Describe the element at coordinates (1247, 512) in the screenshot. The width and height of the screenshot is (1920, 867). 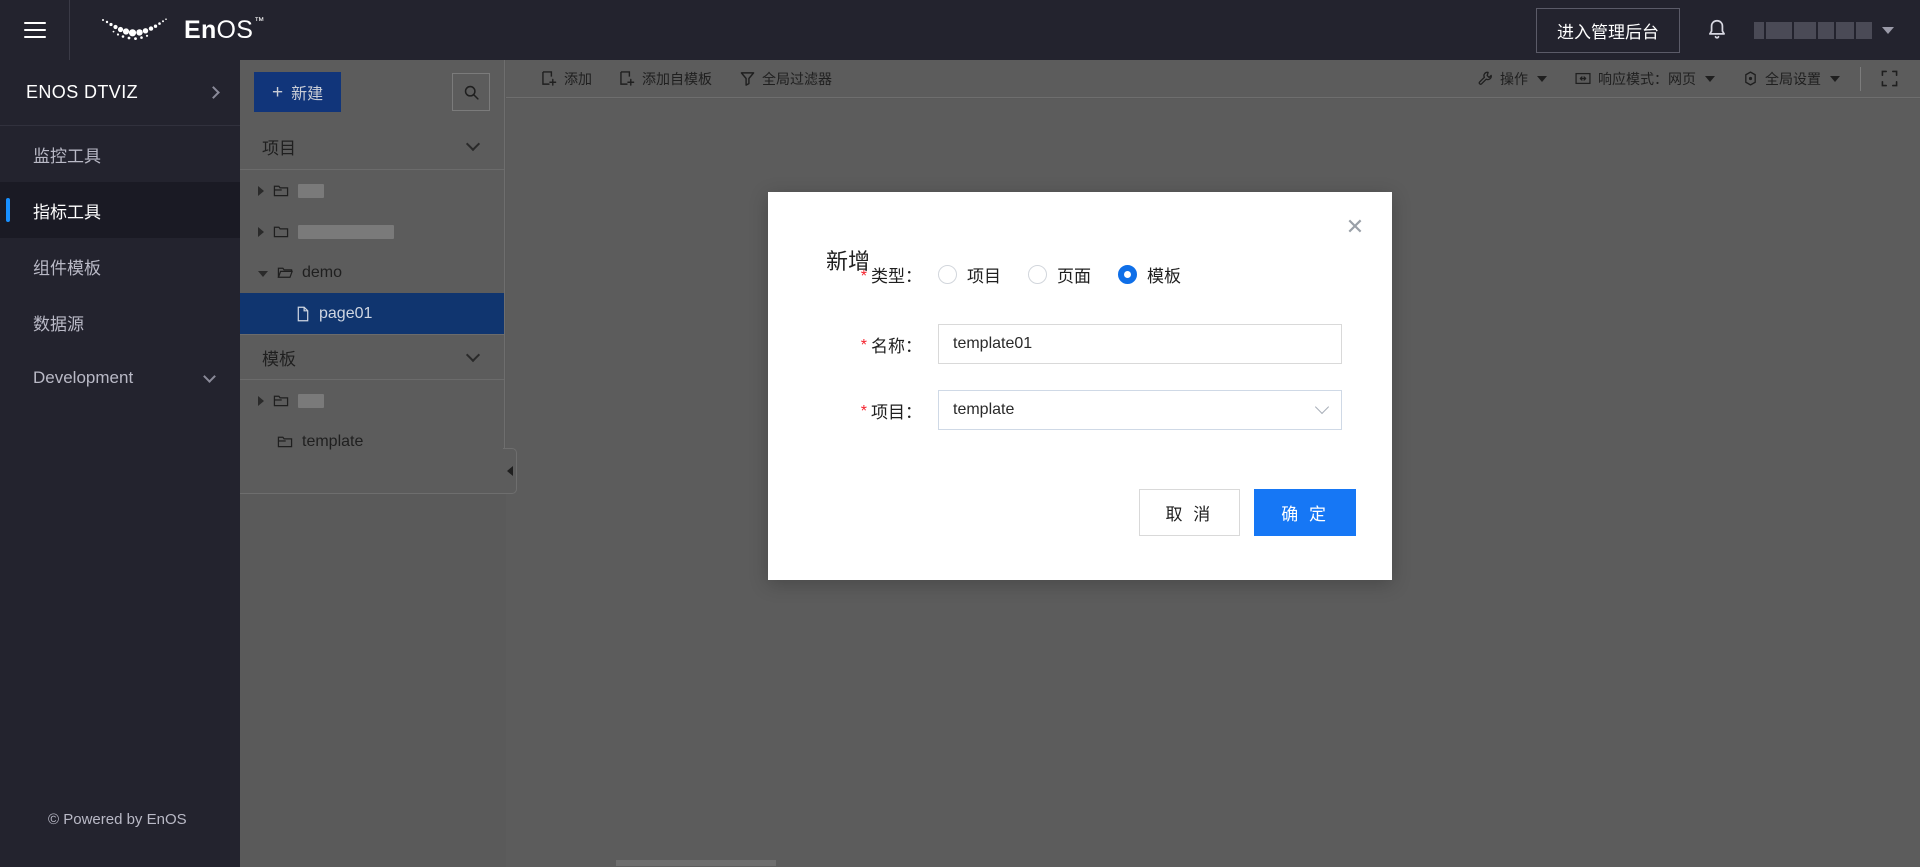
I see `dialog-footer: 取 消 确 定` at that location.